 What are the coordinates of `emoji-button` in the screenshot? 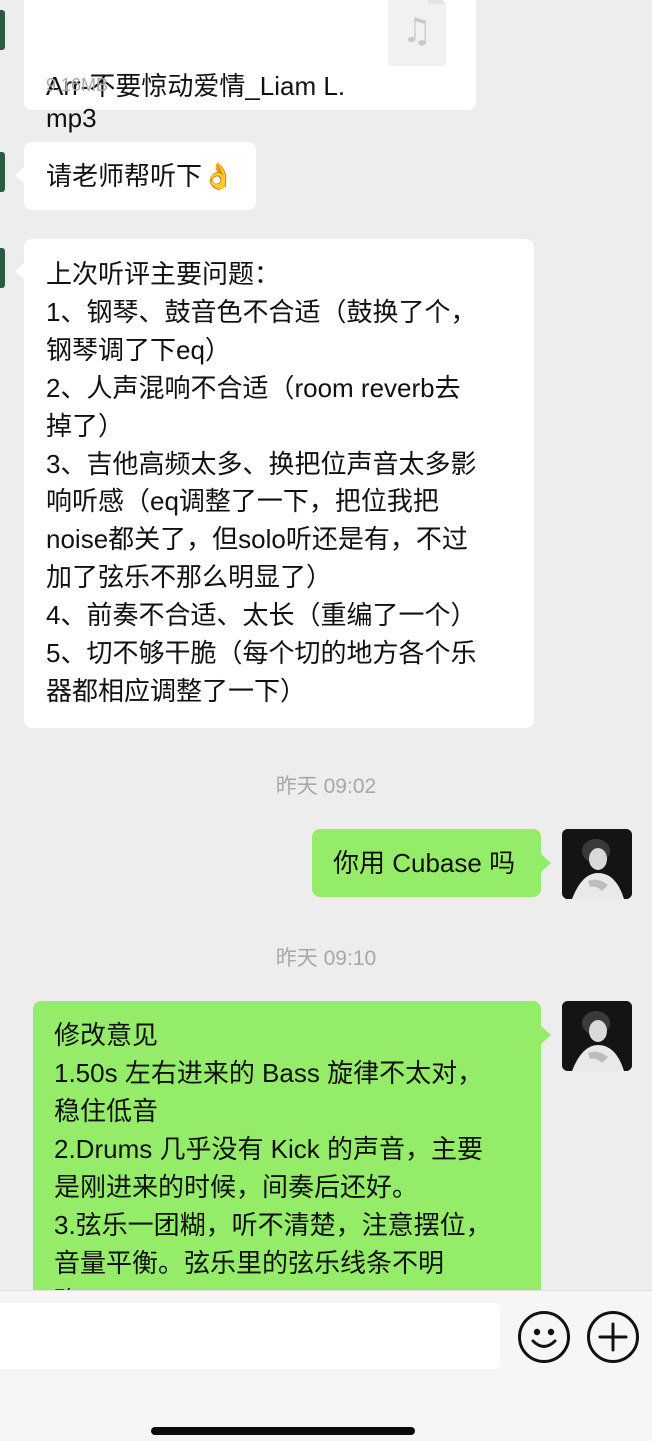 It's located at (544, 1337).